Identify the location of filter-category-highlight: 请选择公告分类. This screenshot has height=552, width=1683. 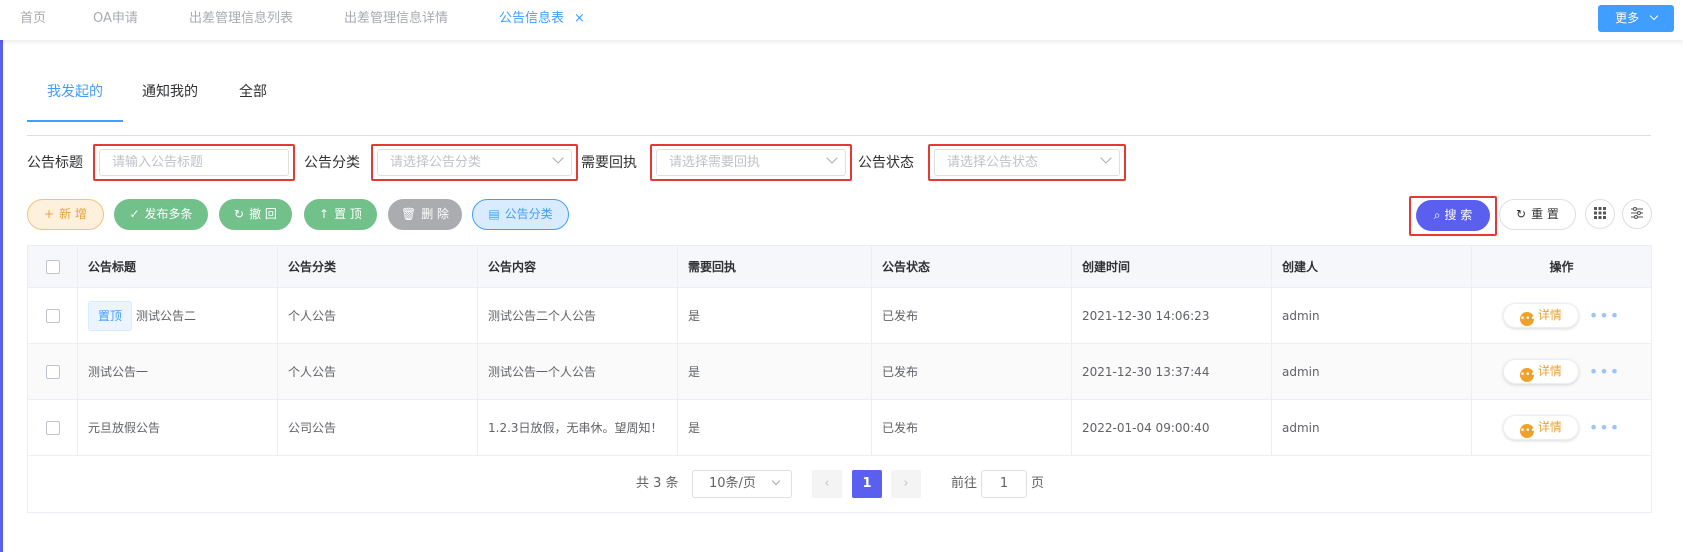
(474, 162).